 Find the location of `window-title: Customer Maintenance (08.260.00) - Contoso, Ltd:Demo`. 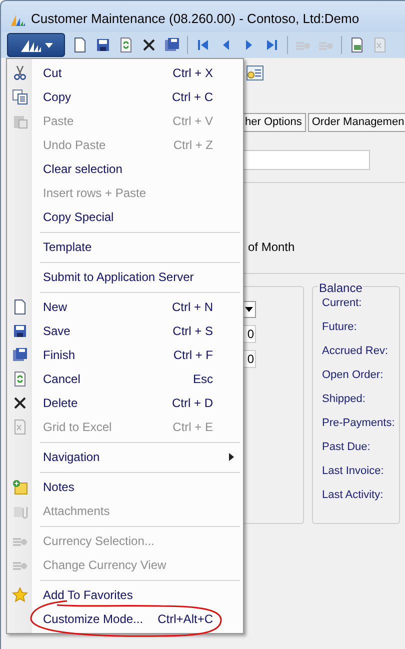

window-title: Customer Maintenance (08.260.00) - Contoso, Ltd:Demo is located at coordinates (195, 19).